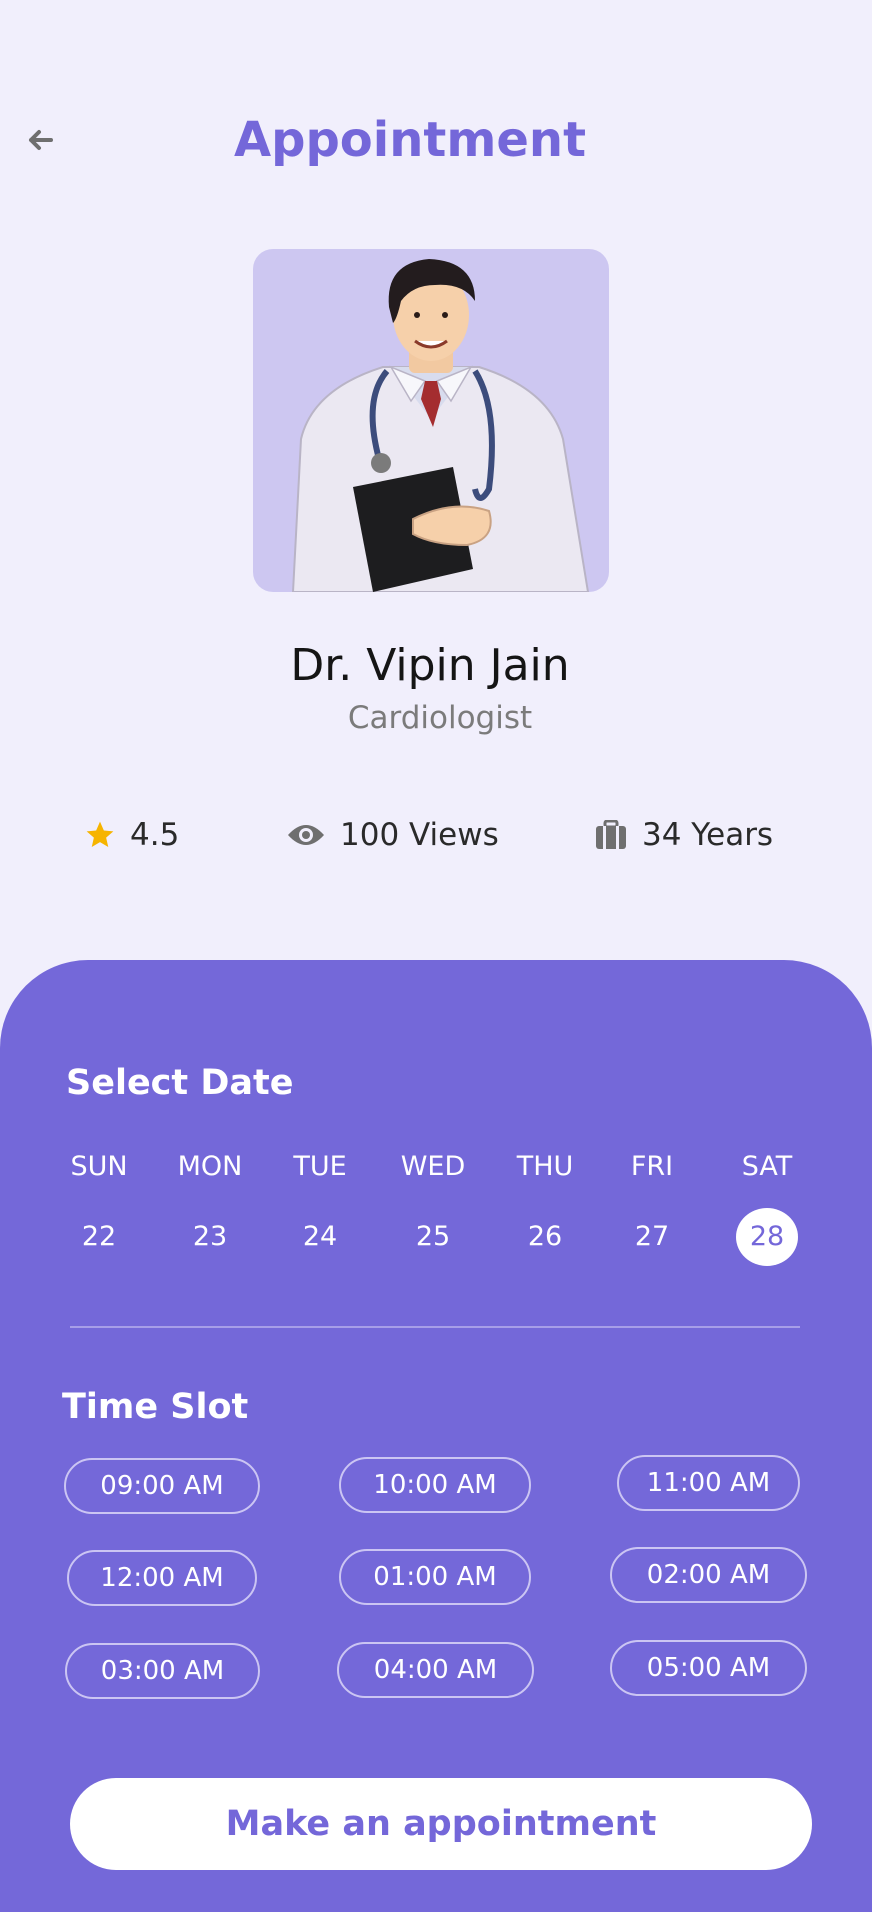 The height and width of the screenshot is (1912, 872). I want to click on day-sat: SAT 28, so click(767, 1208).